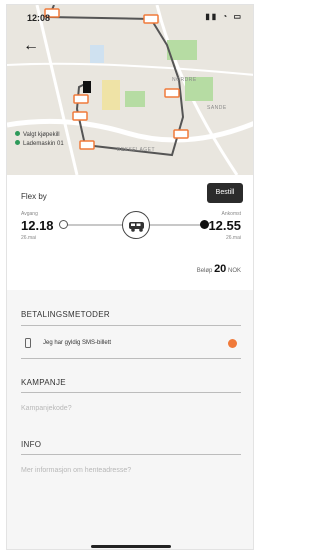 The image size is (320, 553). I want to click on legend-label: Valgt kjøpekill, so click(41, 135).